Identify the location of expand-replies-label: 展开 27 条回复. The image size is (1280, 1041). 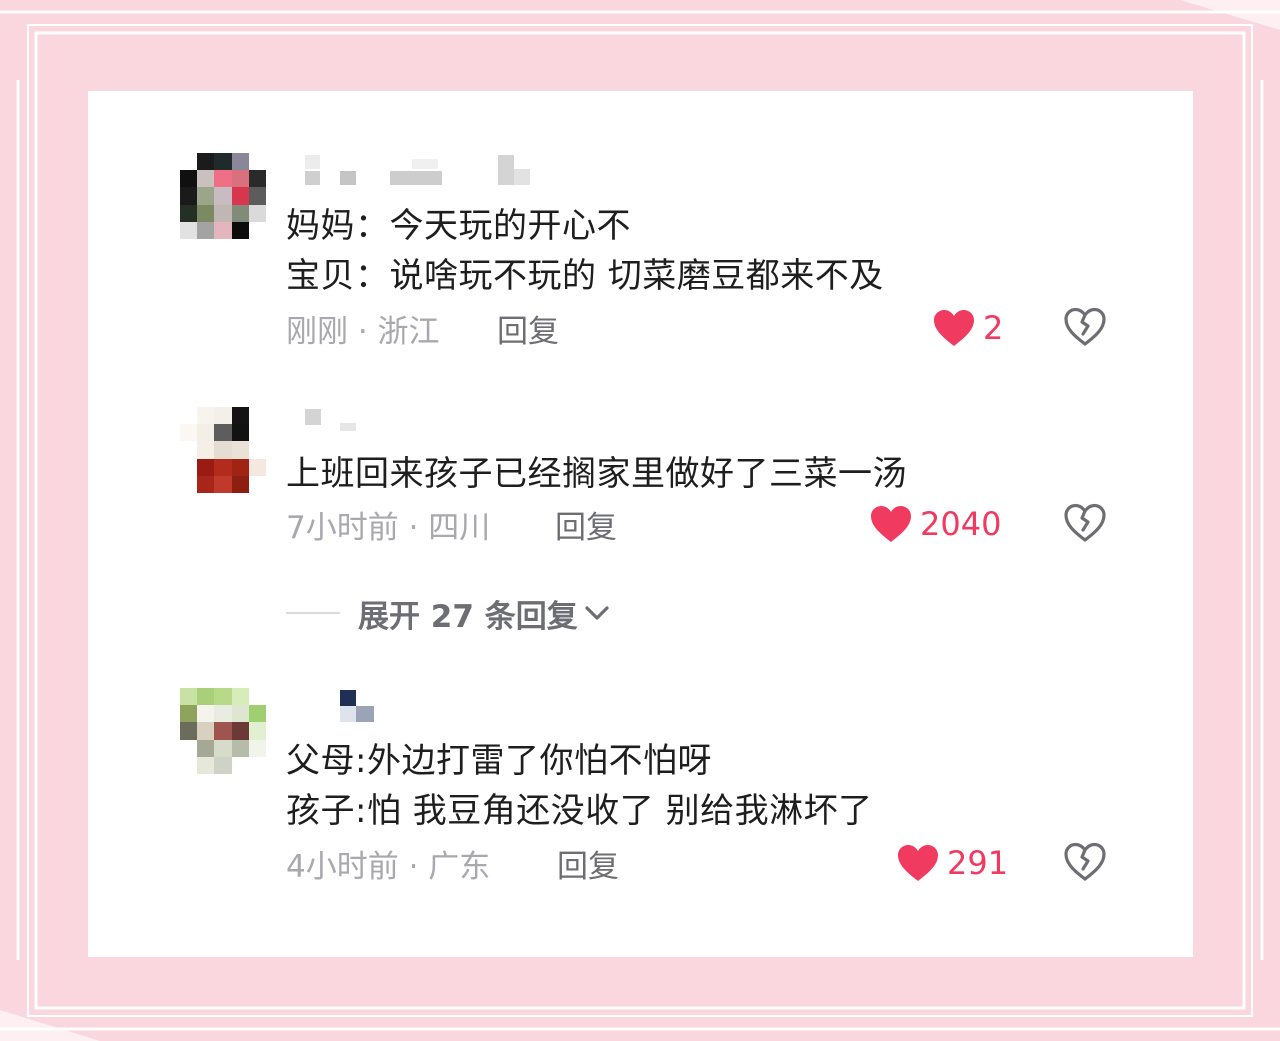
(468, 616).